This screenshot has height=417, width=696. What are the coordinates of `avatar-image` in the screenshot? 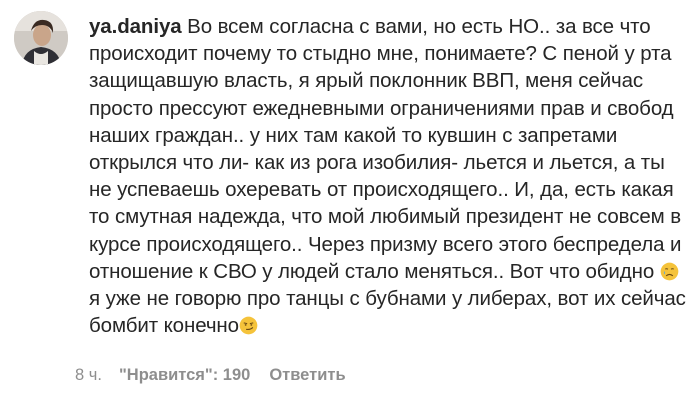 It's located at (41, 38).